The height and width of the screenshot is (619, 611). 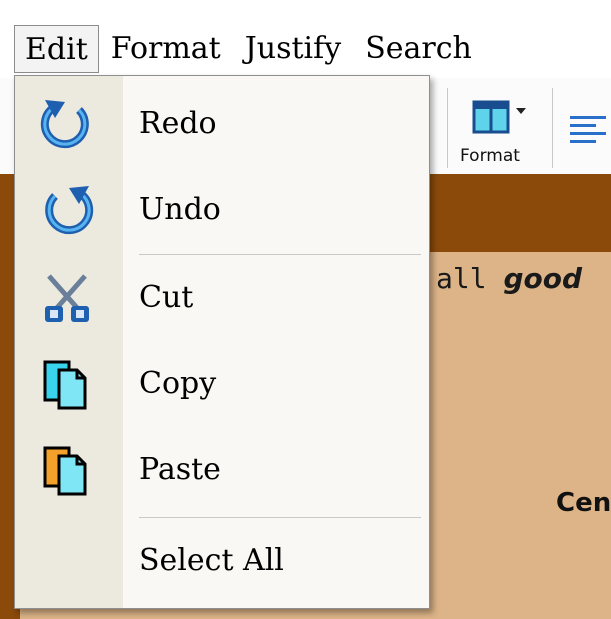 I want to click on cut-icon, so click(x=67, y=298).